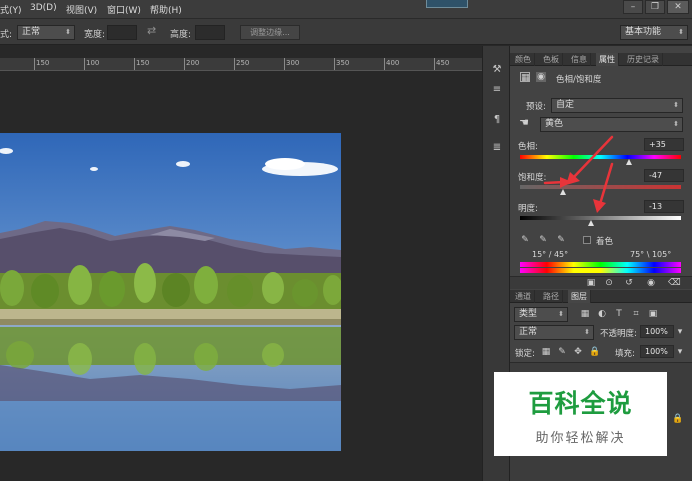 Image resolution: width=692 pixels, height=481 pixels. What do you see at coordinates (579, 59) in the screenshot?
I see `tab-info: 信息` at bounding box center [579, 59].